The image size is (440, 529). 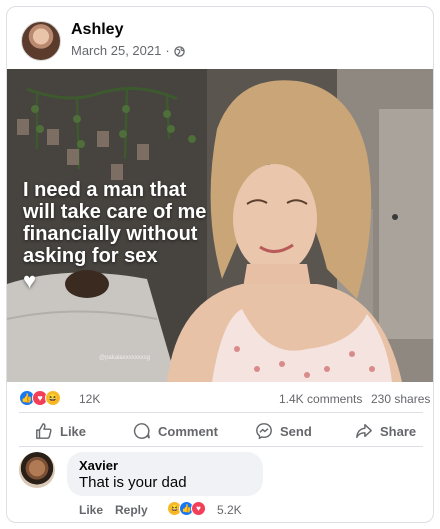 What do you see at coordinates (73, 431) in the screenshot?
I see `like-label: Like` at bounding box center [73, 431].